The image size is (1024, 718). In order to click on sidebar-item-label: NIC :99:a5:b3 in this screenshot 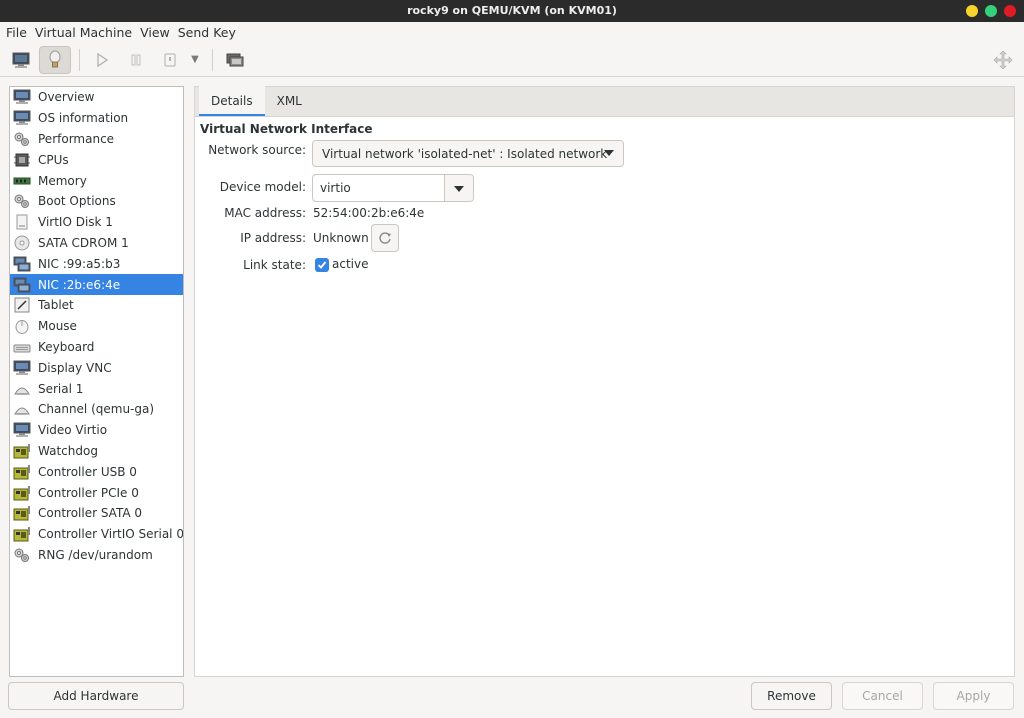, I will do `click(79, 263)`.